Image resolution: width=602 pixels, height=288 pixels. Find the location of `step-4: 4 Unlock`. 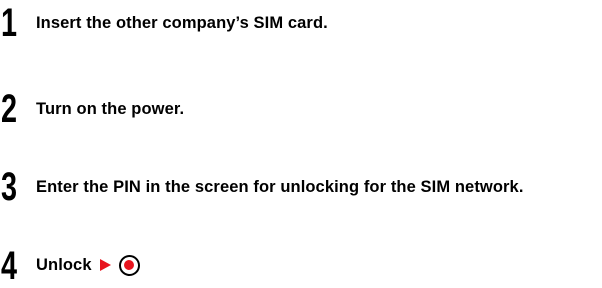

step-4: 4 Unlock is located at coordinates (301, 265).